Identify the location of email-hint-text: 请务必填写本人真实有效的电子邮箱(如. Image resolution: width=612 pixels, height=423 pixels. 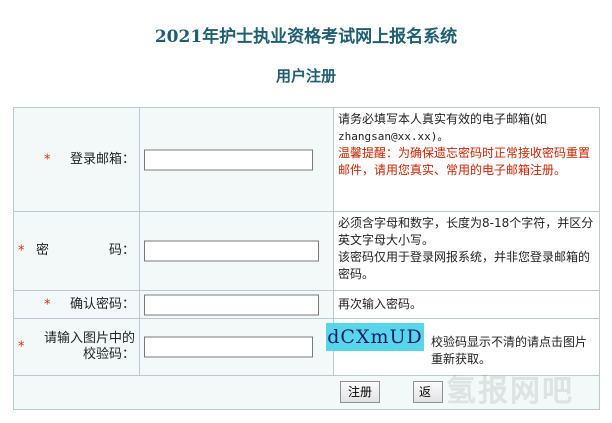
(442, 119).